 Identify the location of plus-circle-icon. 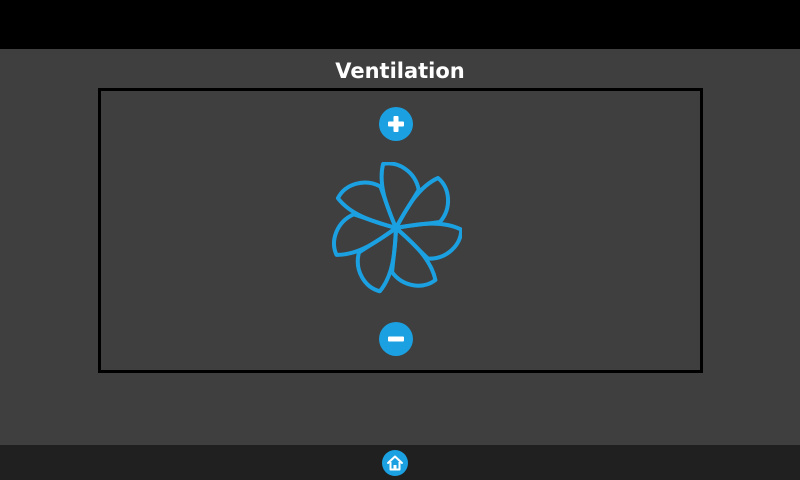
(396, 124).